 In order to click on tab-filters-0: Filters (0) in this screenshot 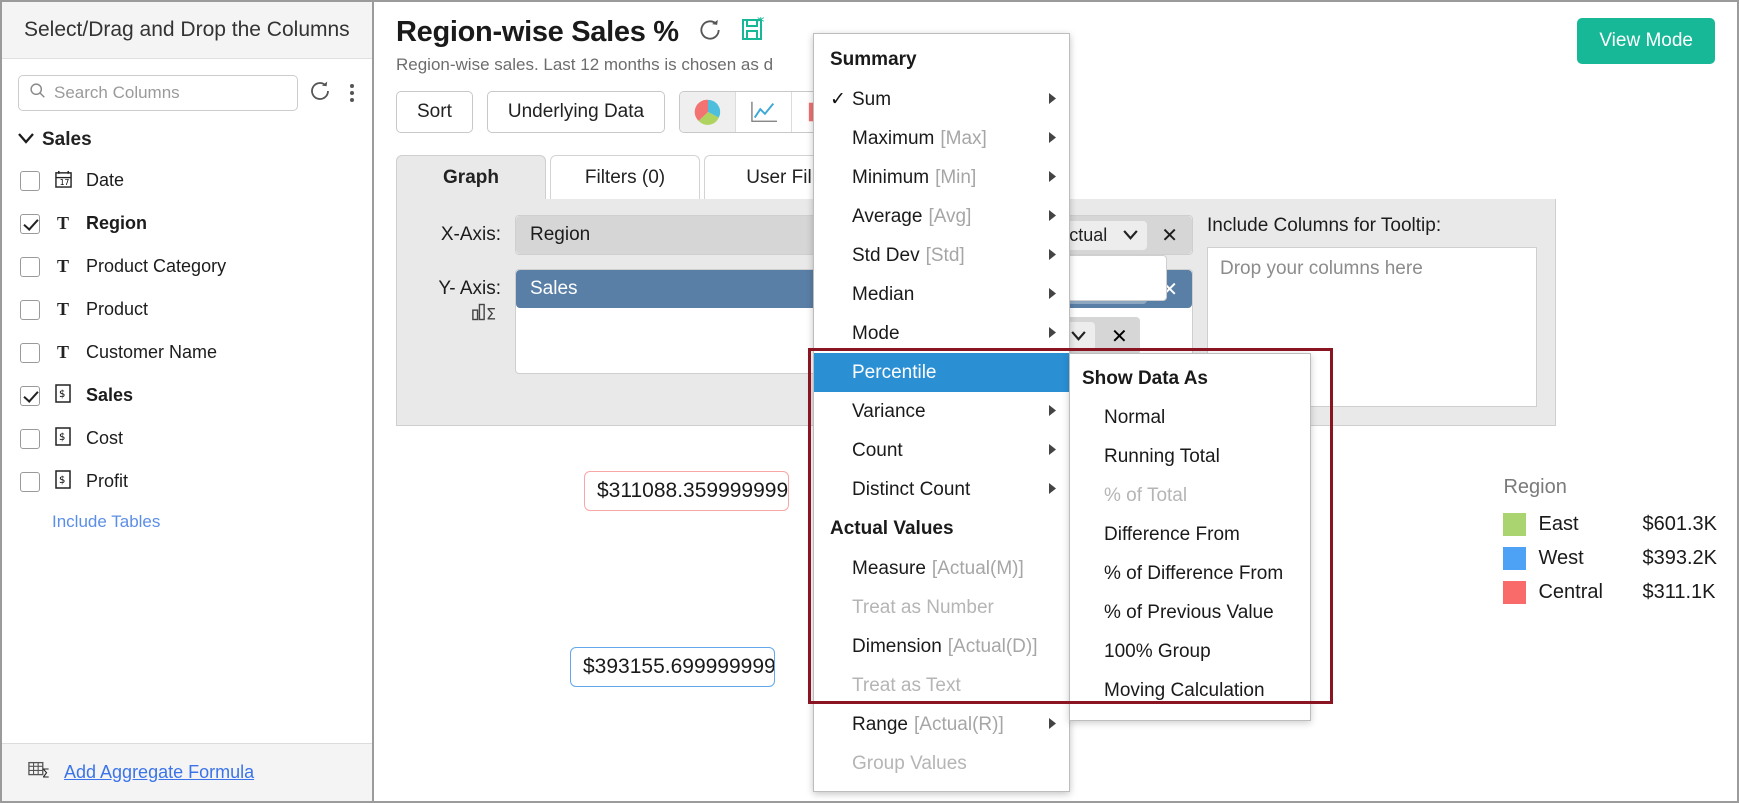, I will do `click(625, 177)`.